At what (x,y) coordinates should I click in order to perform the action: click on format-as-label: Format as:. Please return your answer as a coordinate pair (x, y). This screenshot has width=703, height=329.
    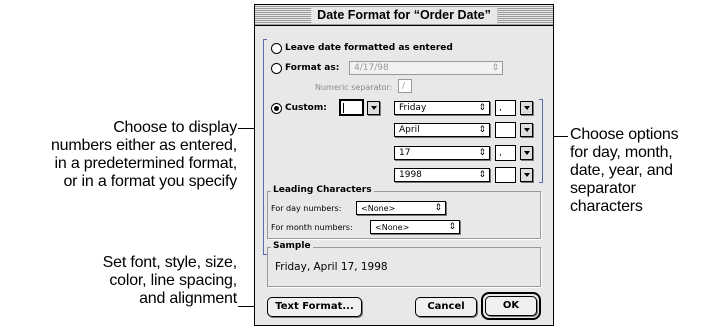
    Looking at the image, I should click on (312, 68).